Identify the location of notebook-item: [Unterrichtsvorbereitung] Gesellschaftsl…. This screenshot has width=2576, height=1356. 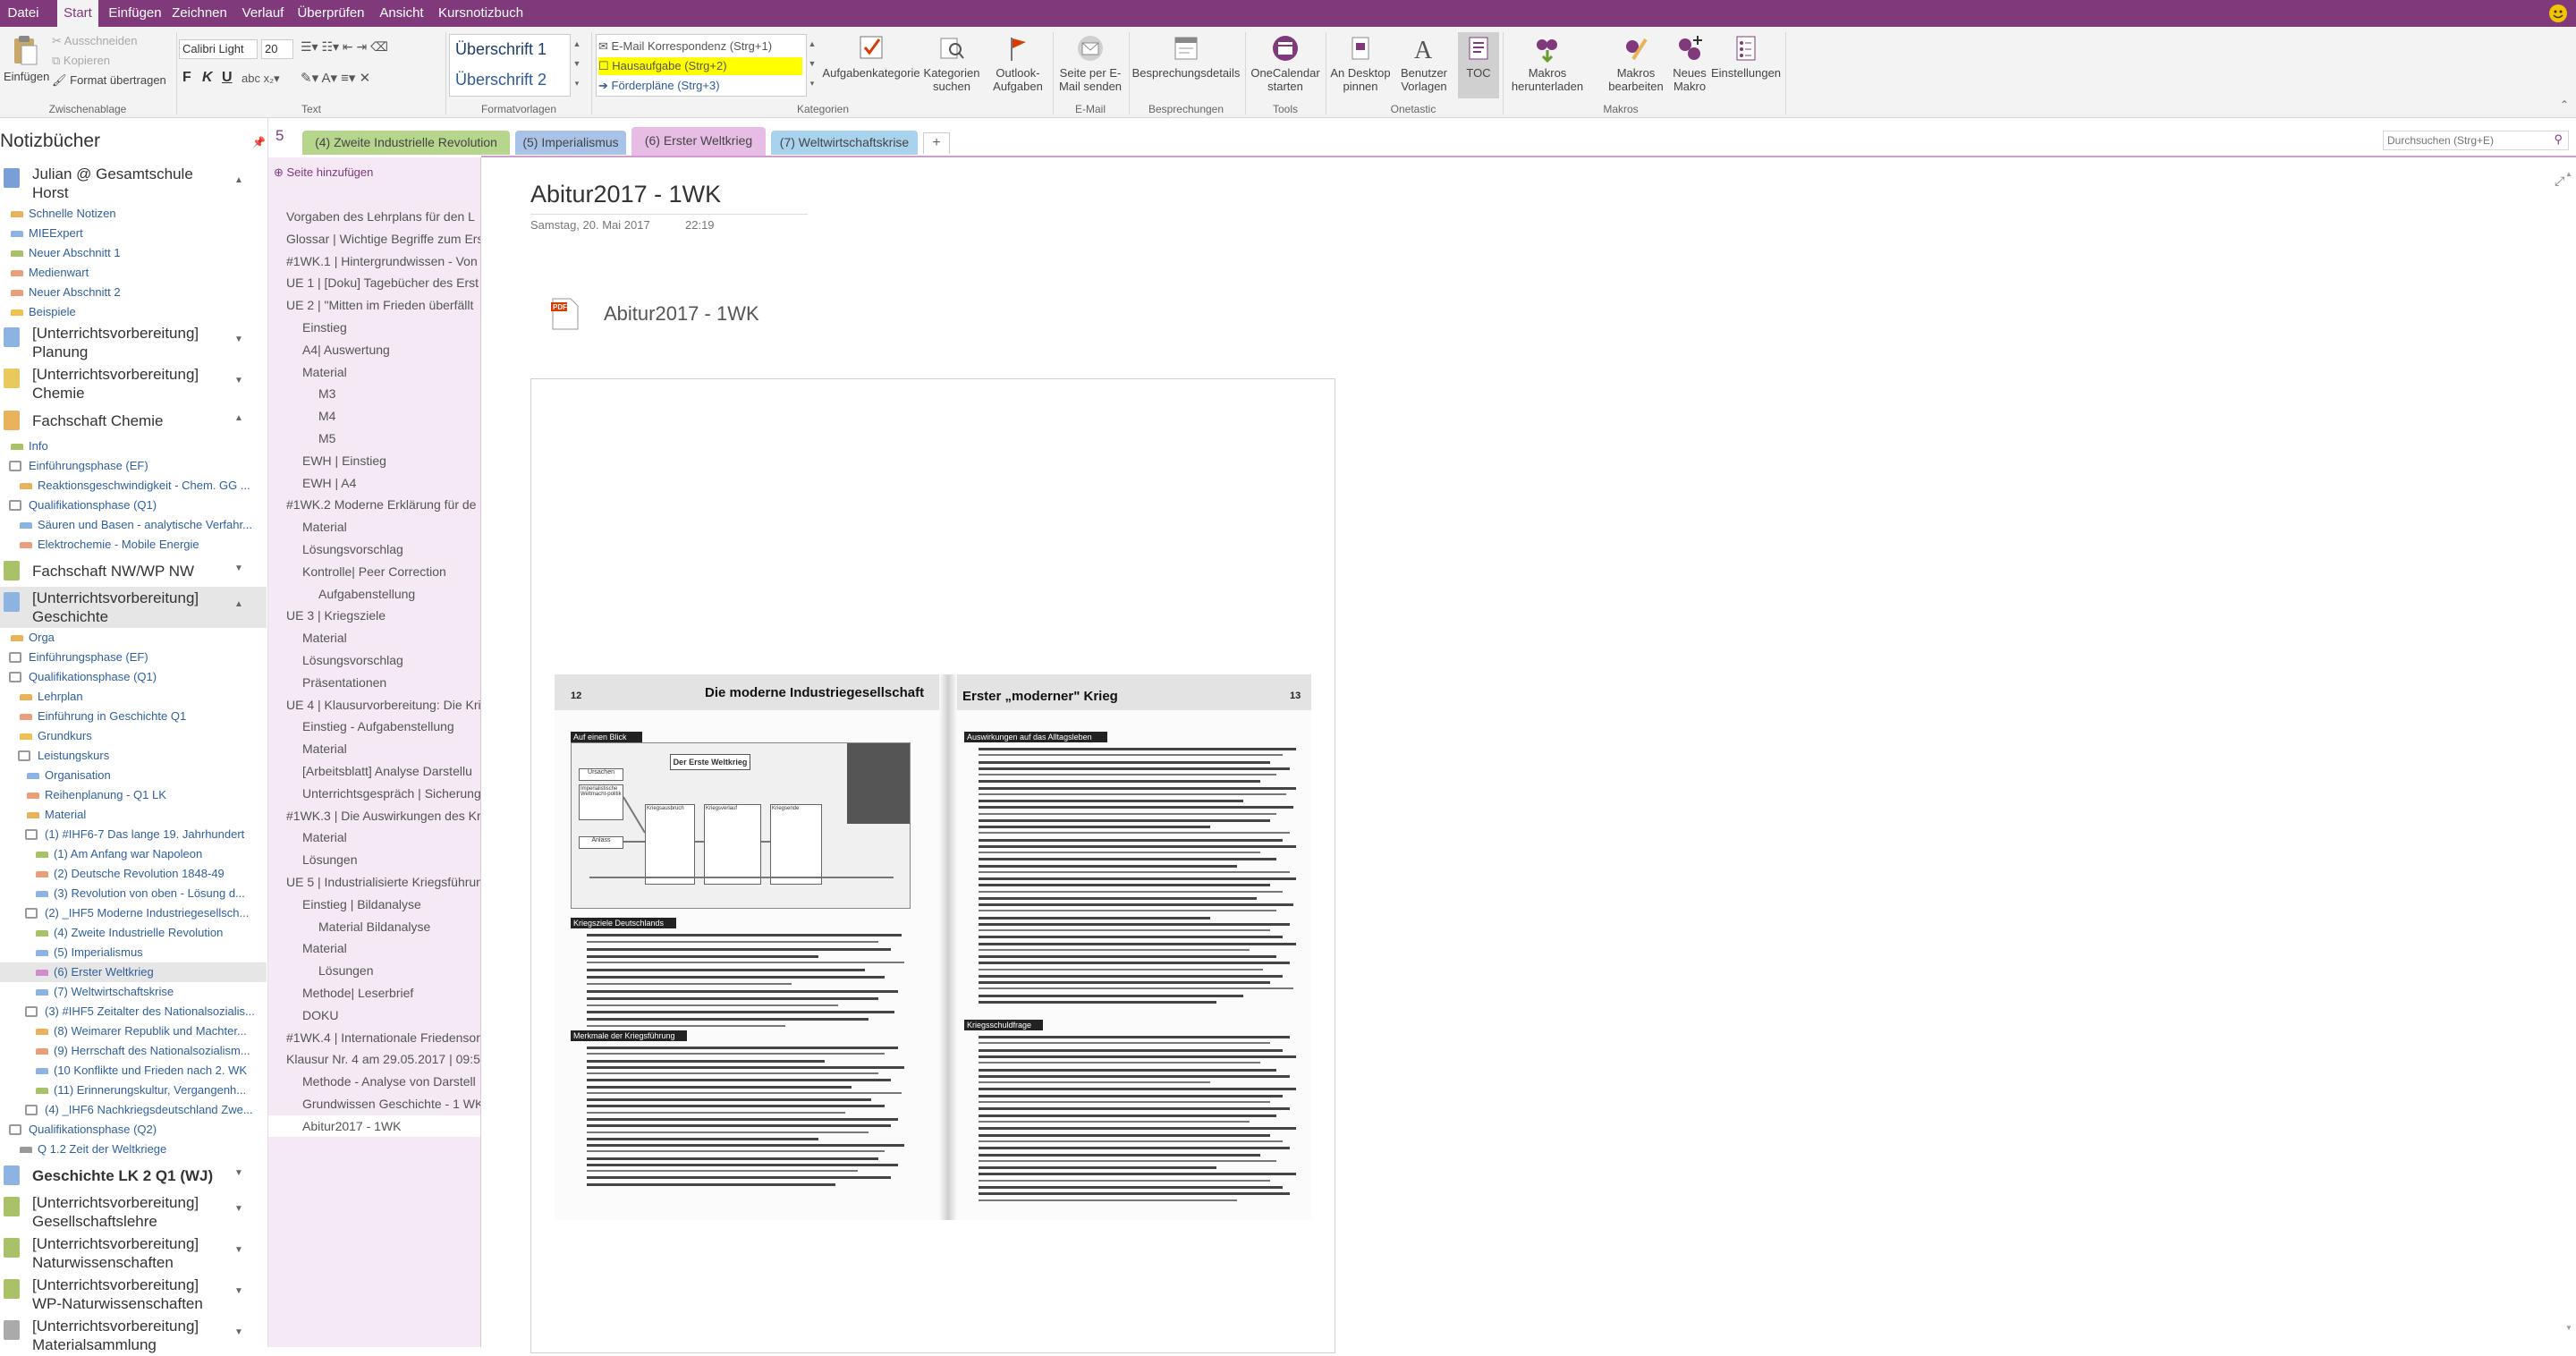
(133, 1212).